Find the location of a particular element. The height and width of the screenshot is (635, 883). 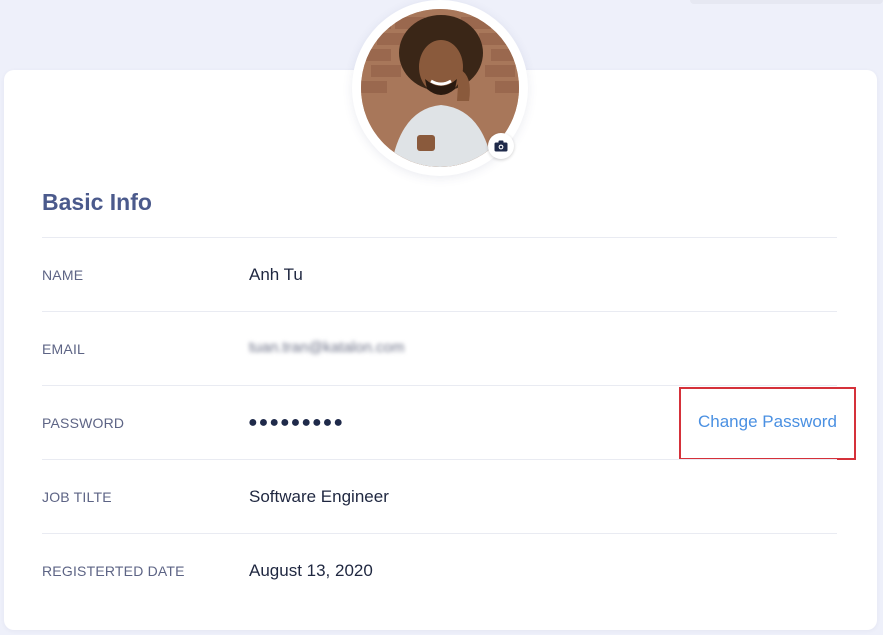

camera-icon is located at coordinates (501, 146).